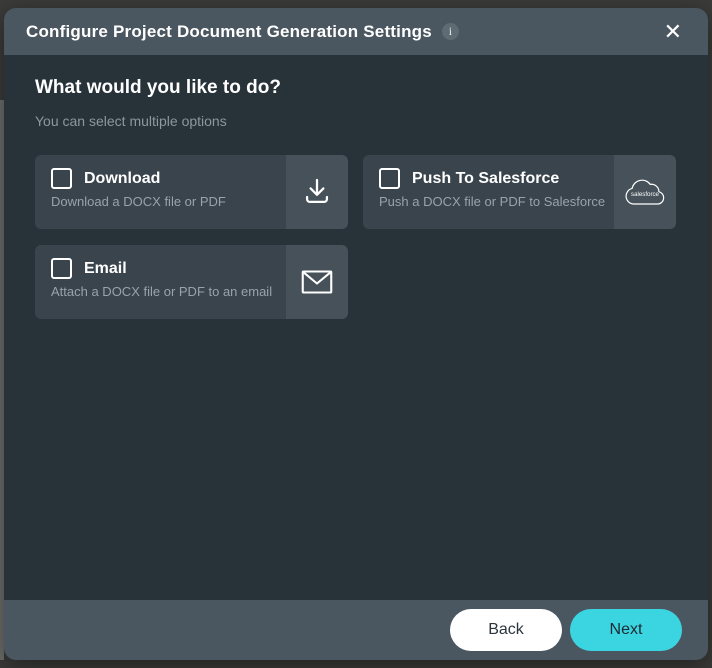 The width and height of the screenshot is (712, 668). What do you see at coordinates (138, 201) in the screenshot?
I see `option-description: Download a DOCX file or PDF` at bounding box center [138, 201].